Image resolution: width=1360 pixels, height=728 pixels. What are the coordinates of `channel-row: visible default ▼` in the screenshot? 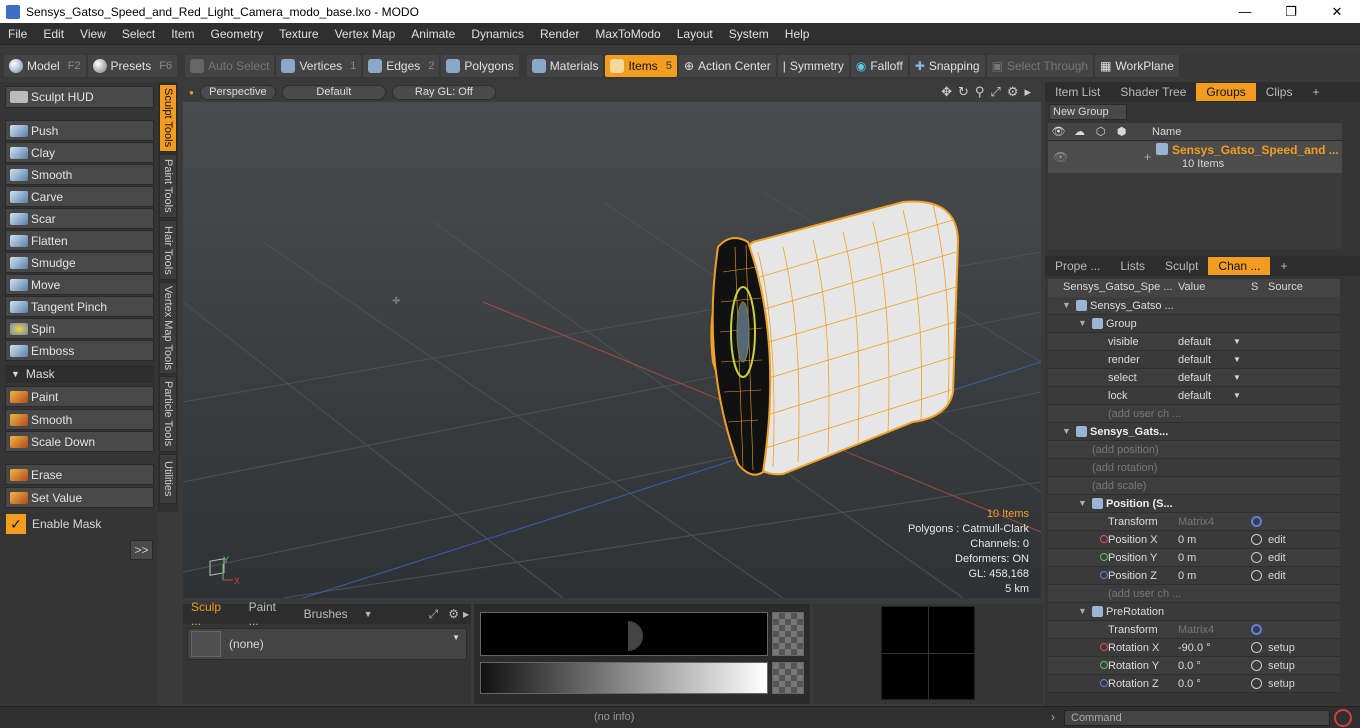 It's located at (1194, 342).